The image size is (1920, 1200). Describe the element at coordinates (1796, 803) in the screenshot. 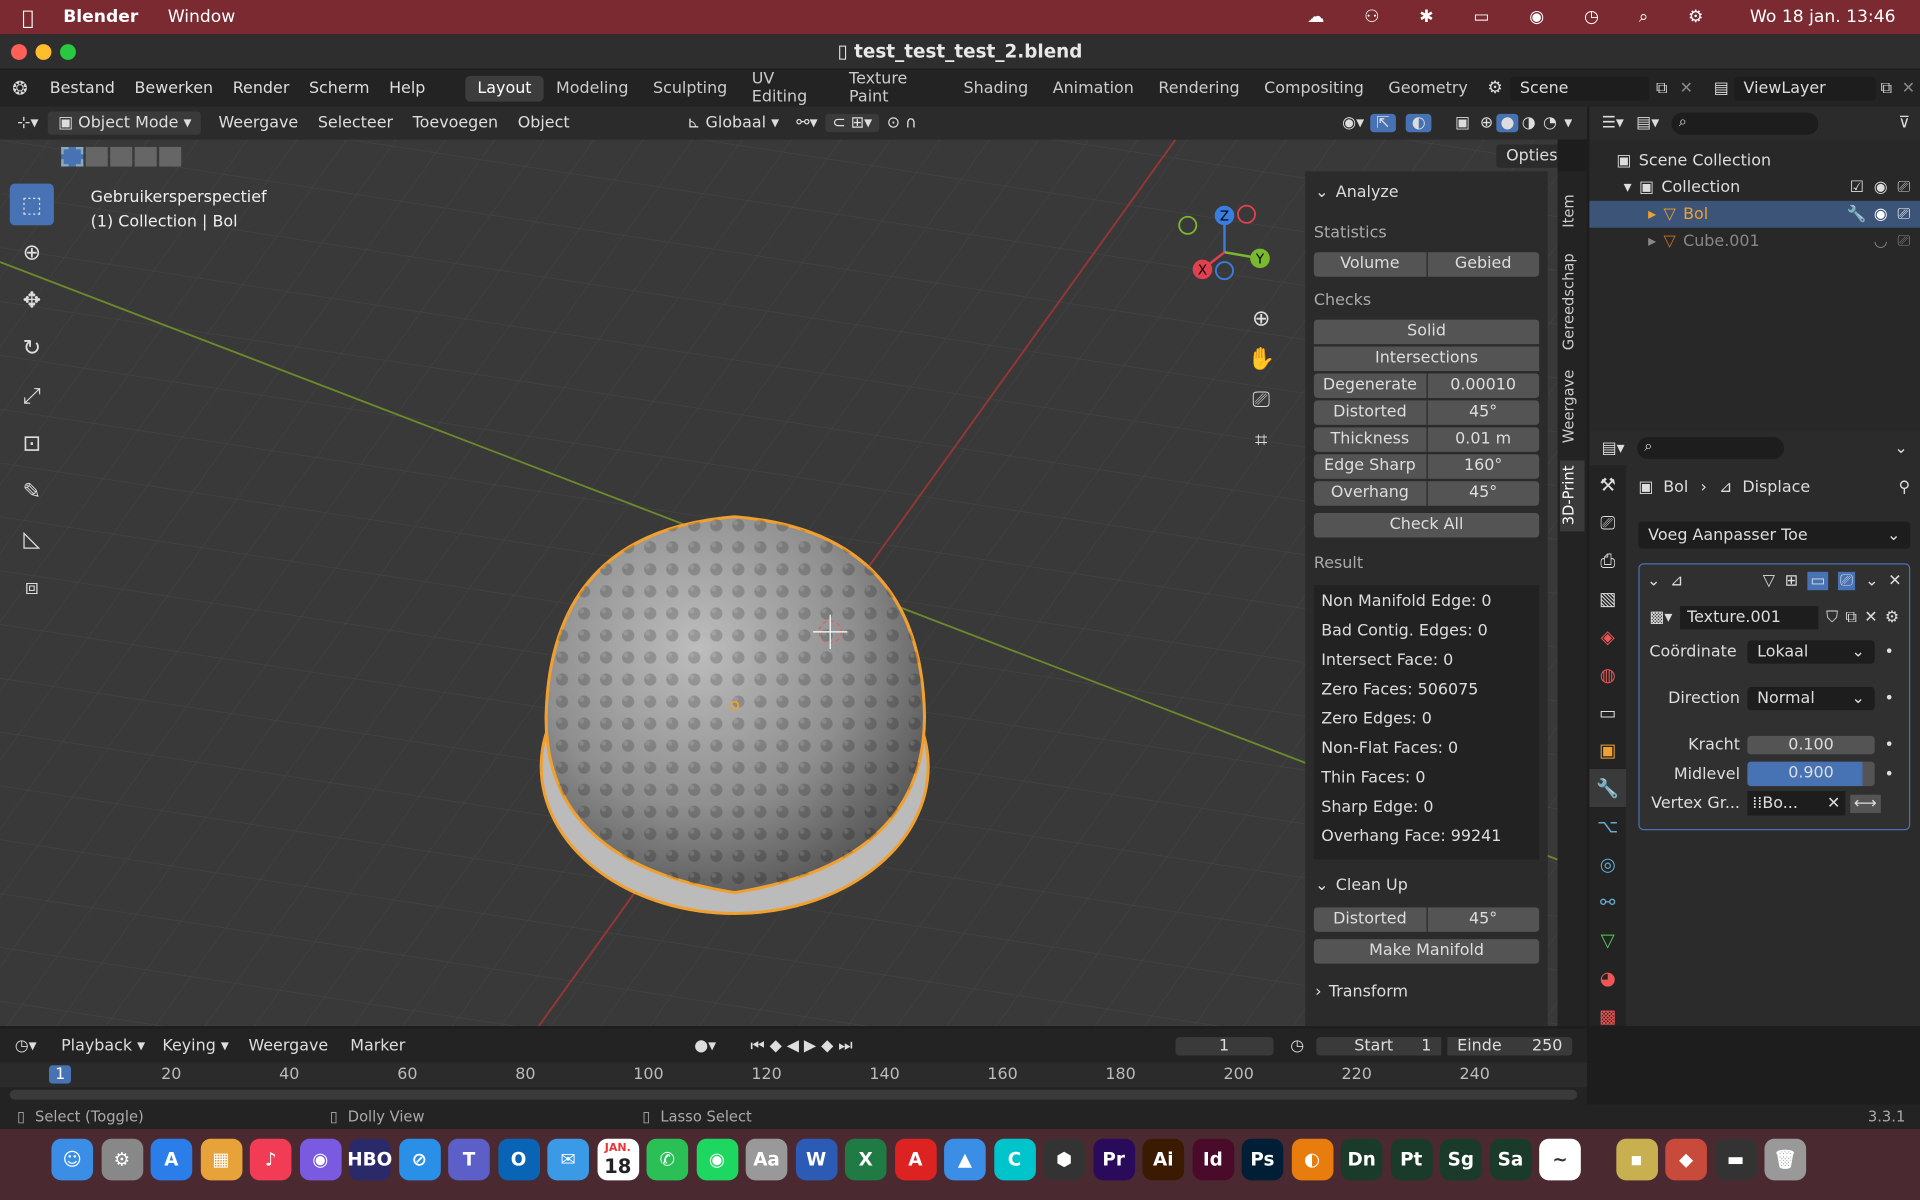

I see `vertex-group-field: ⁞⁞ Bo... ✕` at that location.